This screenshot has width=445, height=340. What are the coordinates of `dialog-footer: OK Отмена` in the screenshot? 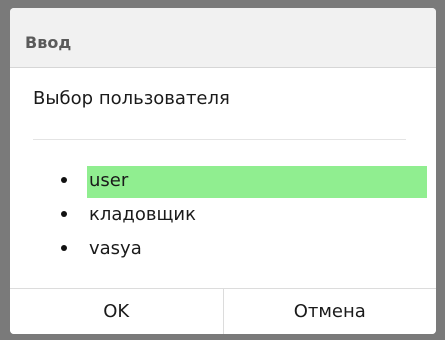 It's located at (223, 311).